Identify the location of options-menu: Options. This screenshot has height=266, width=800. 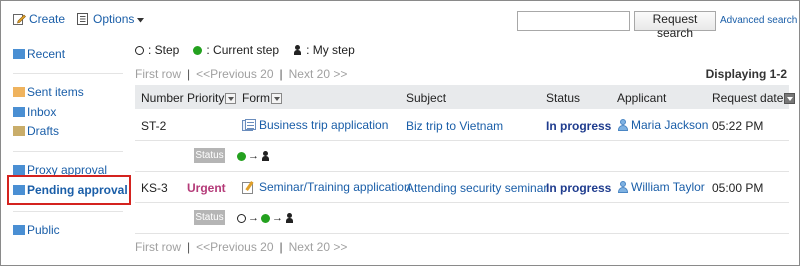
(111, 19).